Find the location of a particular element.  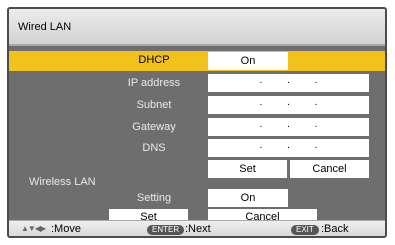

footer-hints: ▲▼◀▶ :Move ENTER :Next EXIT :Back is located at coordinates (197, 228).